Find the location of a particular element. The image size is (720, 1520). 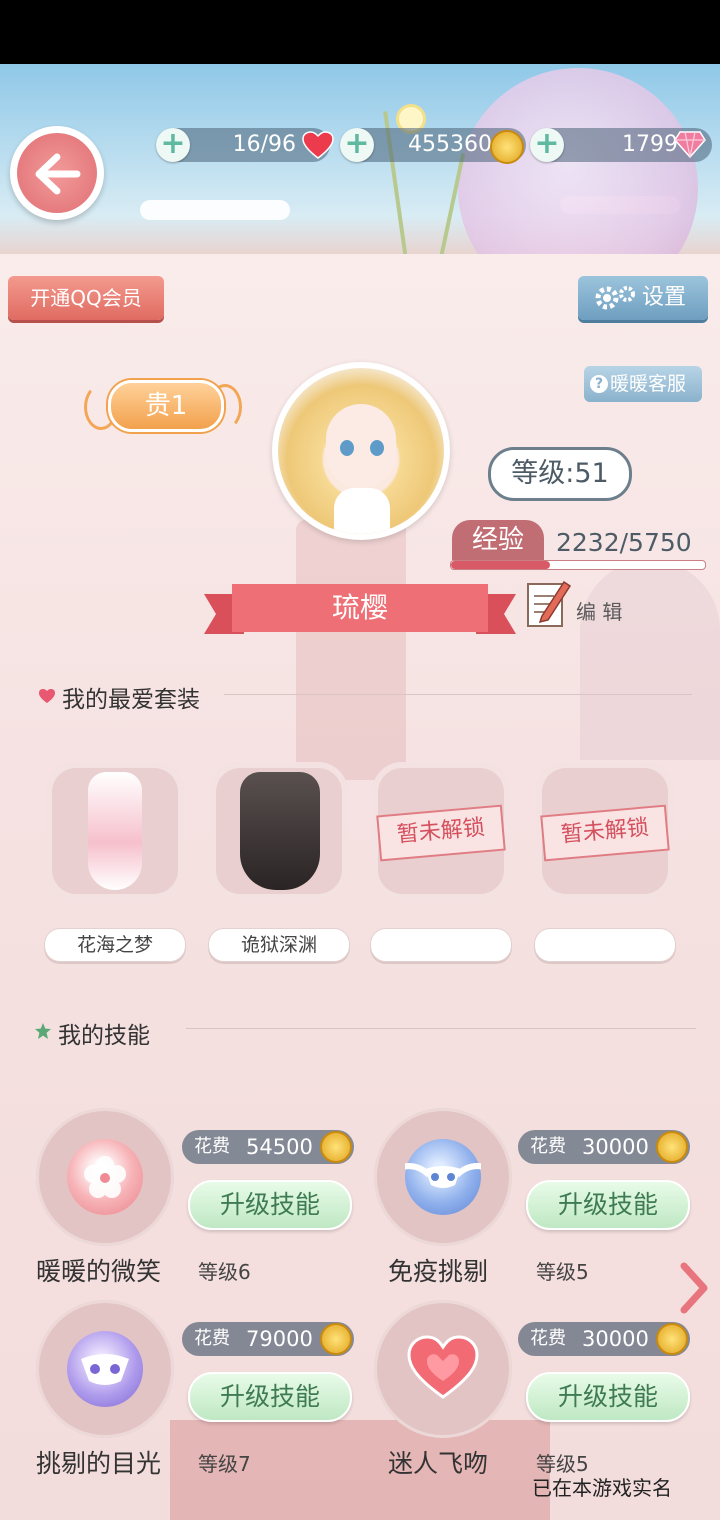

player-name: 琉樱 is located at coordinates (360, 608).